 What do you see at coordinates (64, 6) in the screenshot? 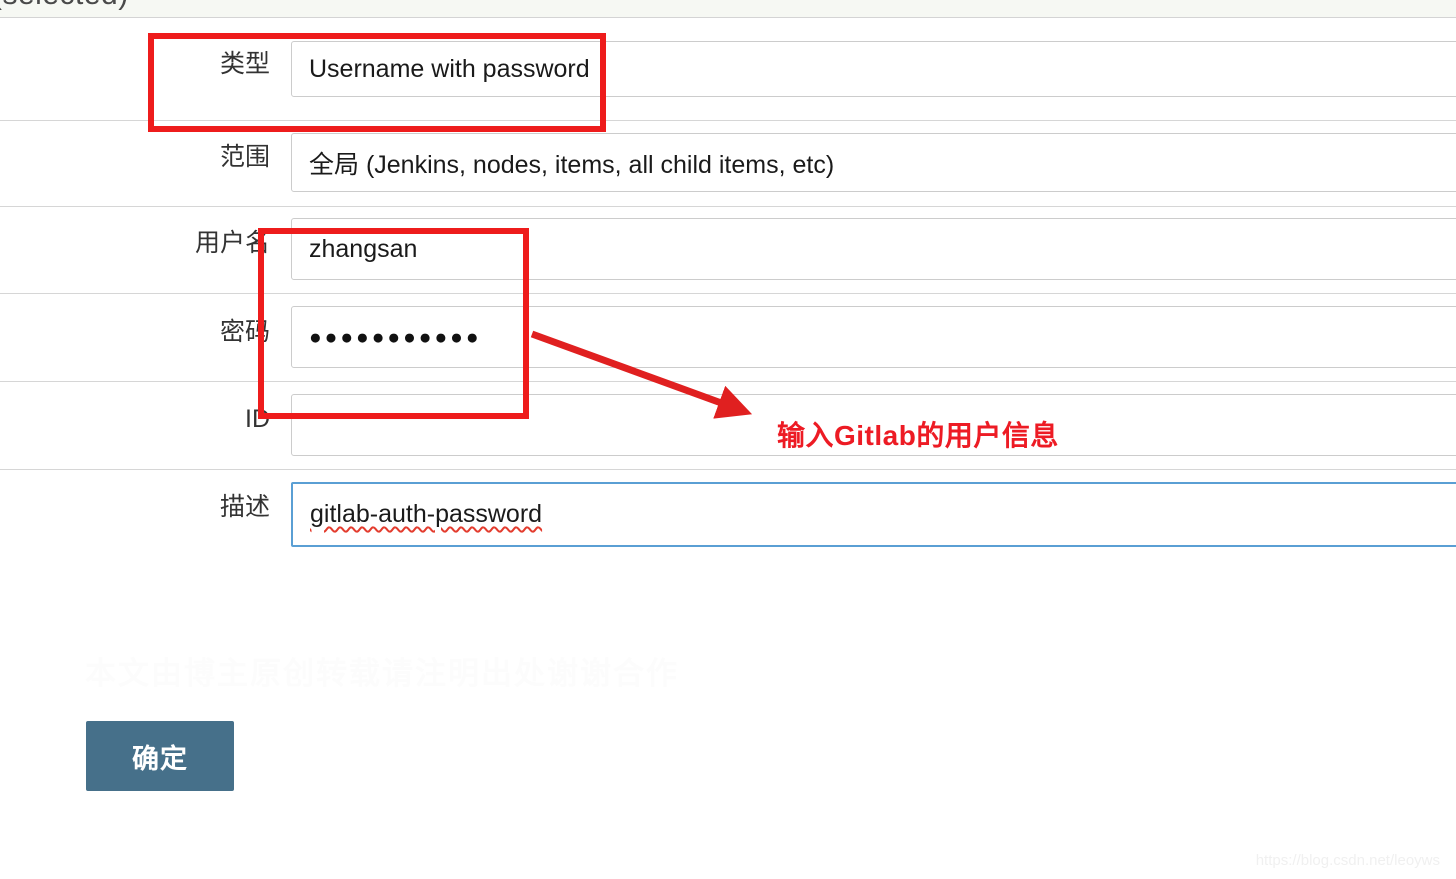
I see `top-cutoff-text: (selected)` at bounding box center [64, 6].